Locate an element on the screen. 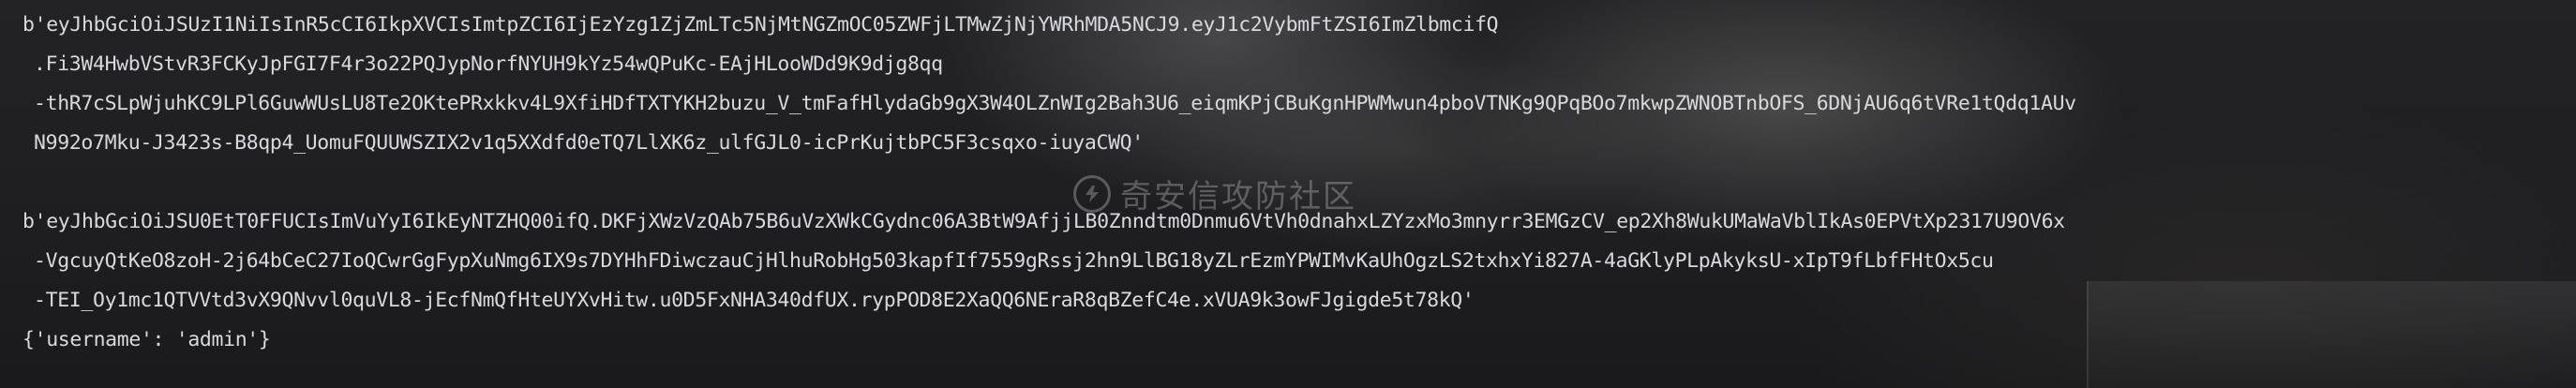 Image resolution: width=2576 pixels, height=388 pixels. watermark: 奇安信攻防社区 is located at coordinates (1215, 193).